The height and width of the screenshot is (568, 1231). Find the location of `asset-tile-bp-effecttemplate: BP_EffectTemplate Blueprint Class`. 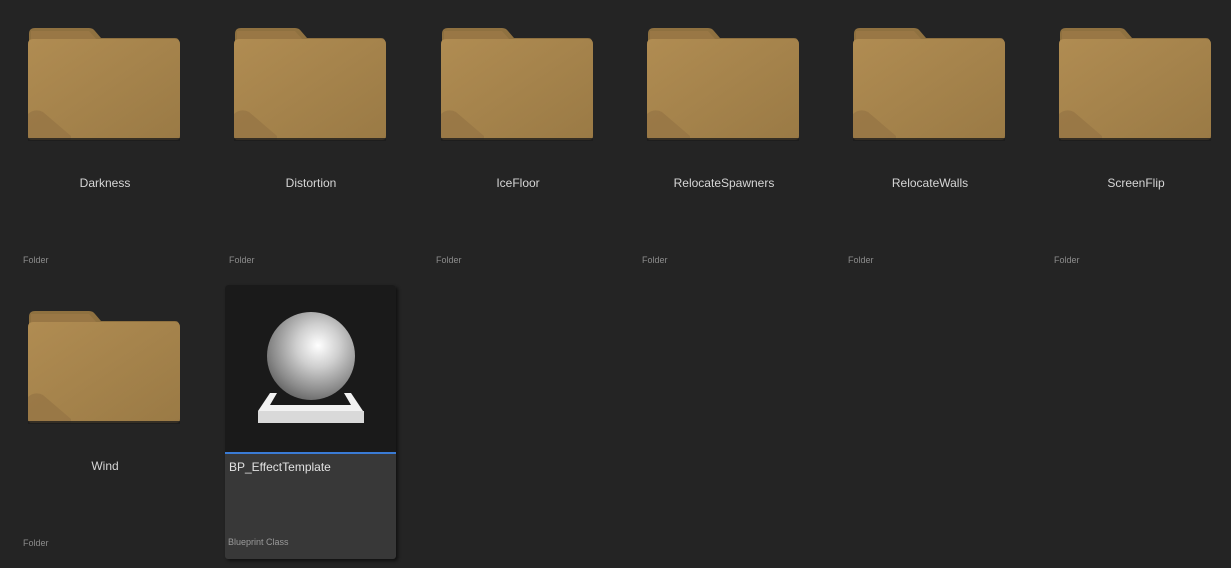

asset-tile-bp-effecttemplate: BP_EffectTemplate Blueprint Class is located at coordinates (310, 422).